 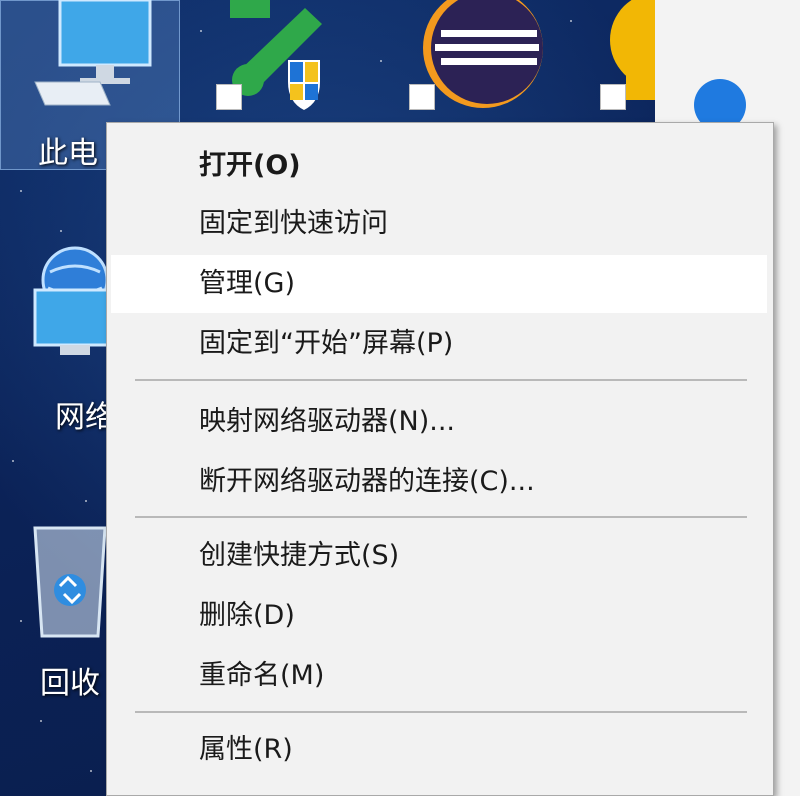 What do you see at coordinates (439, 166) in the screenshot?
I see `menu-item-open: 打开(O)` at bounding box center [439, 166].